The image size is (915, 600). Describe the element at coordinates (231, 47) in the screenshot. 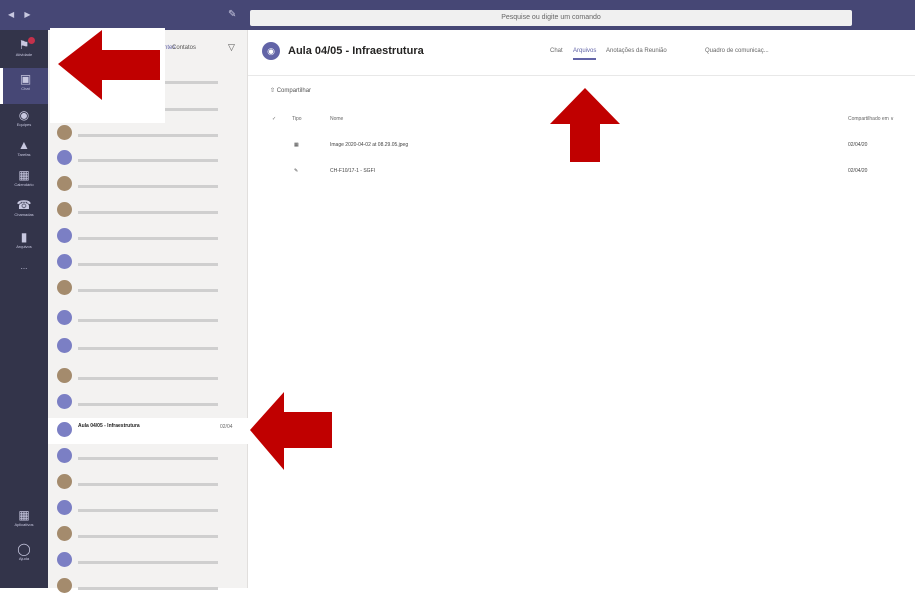

I see `filter-icon: ▽` at that location.